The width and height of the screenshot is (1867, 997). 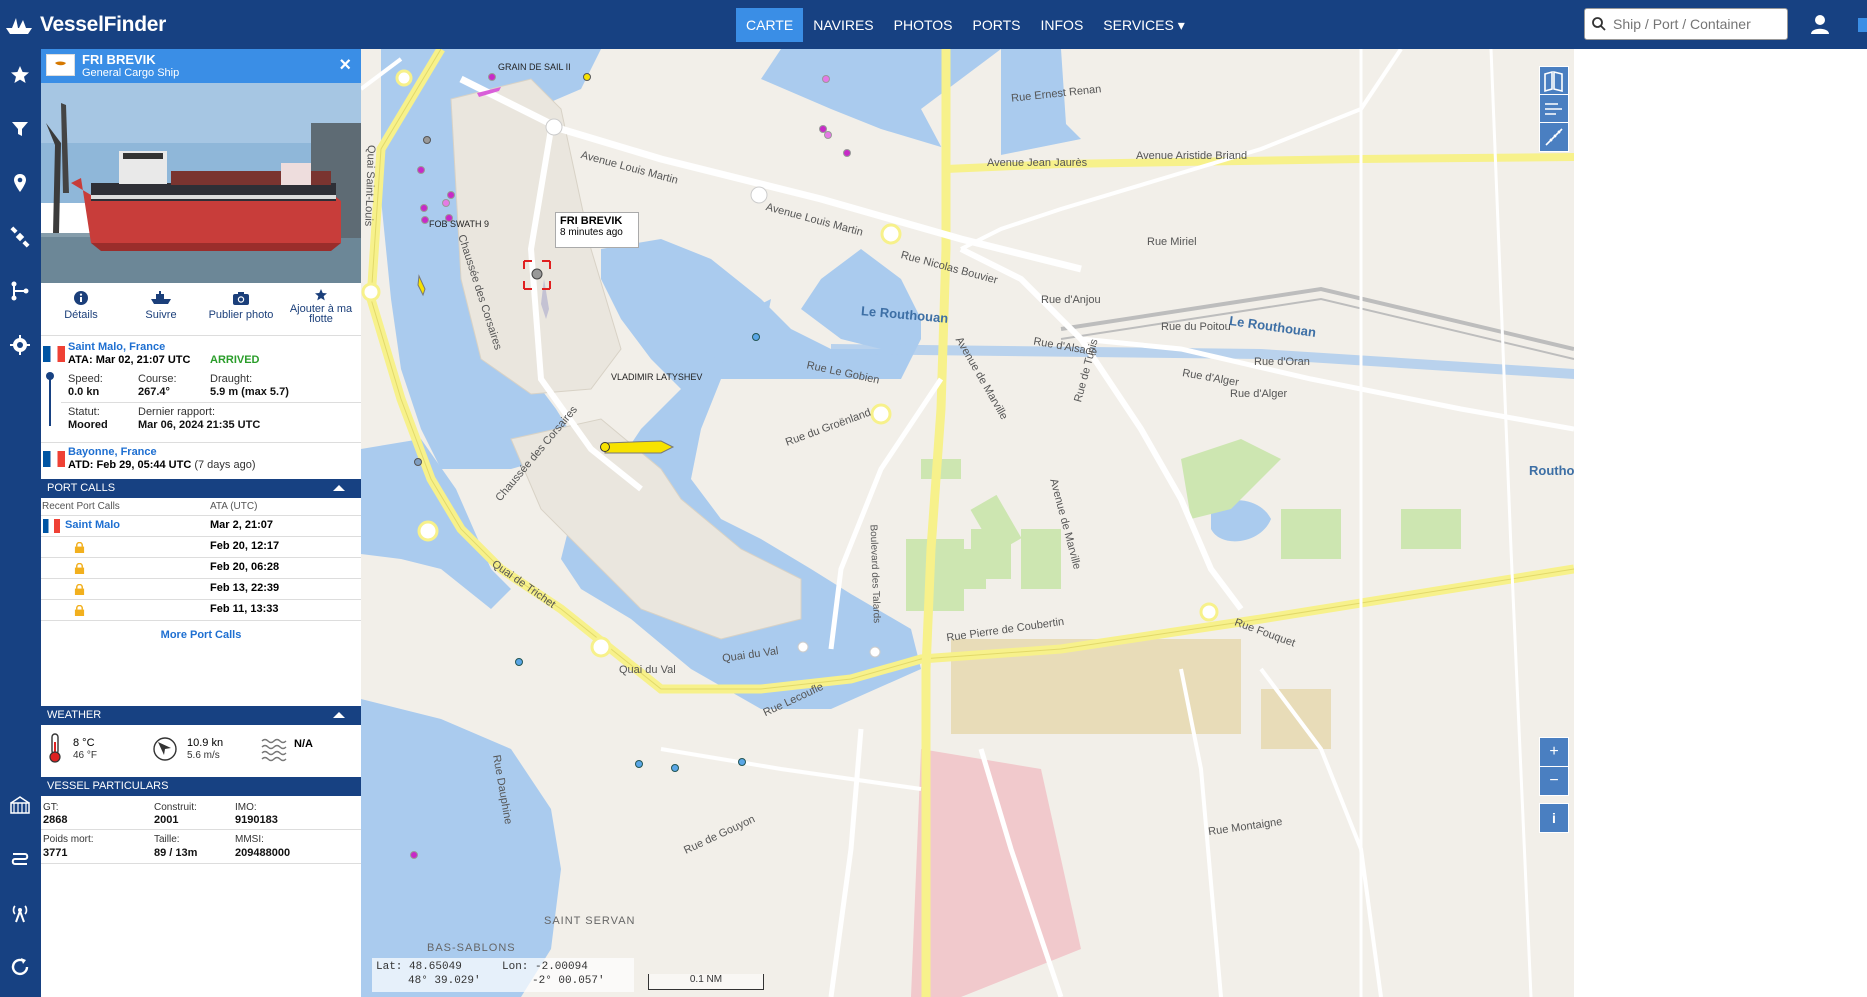 What do you see at coordinates (201, 715) in the screenshot?
I see `weather-header: WEATHER` at bounding box center [201, 715].